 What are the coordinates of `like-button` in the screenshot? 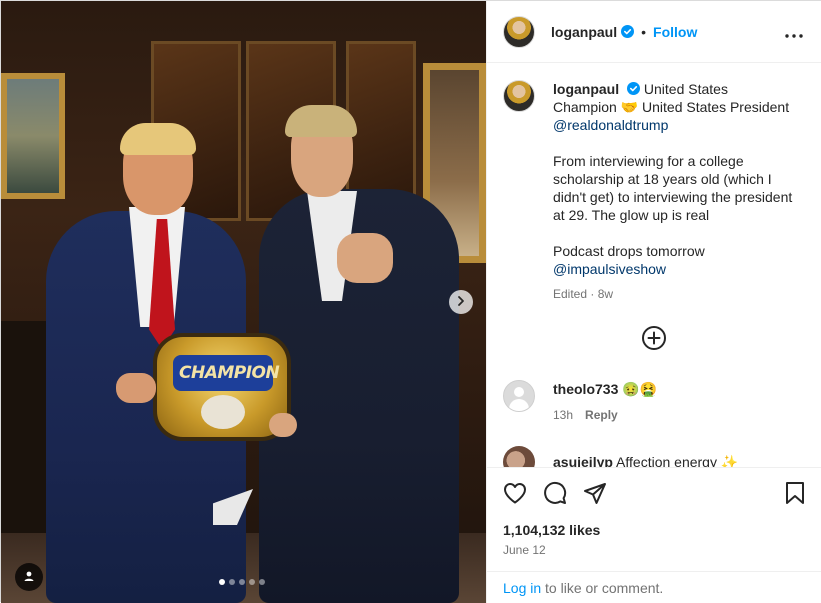 It's located at (515, 494).